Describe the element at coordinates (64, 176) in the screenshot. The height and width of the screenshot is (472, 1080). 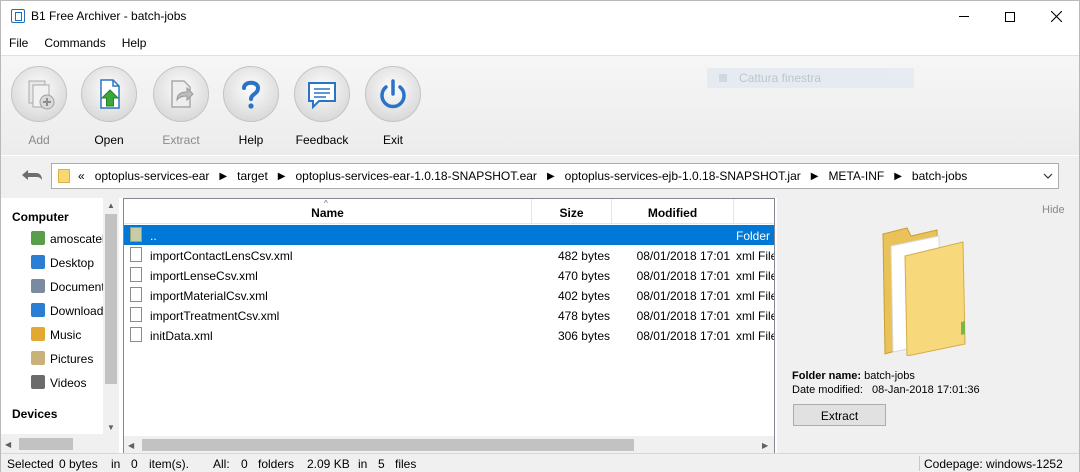
I see `folder-icon` at that location.